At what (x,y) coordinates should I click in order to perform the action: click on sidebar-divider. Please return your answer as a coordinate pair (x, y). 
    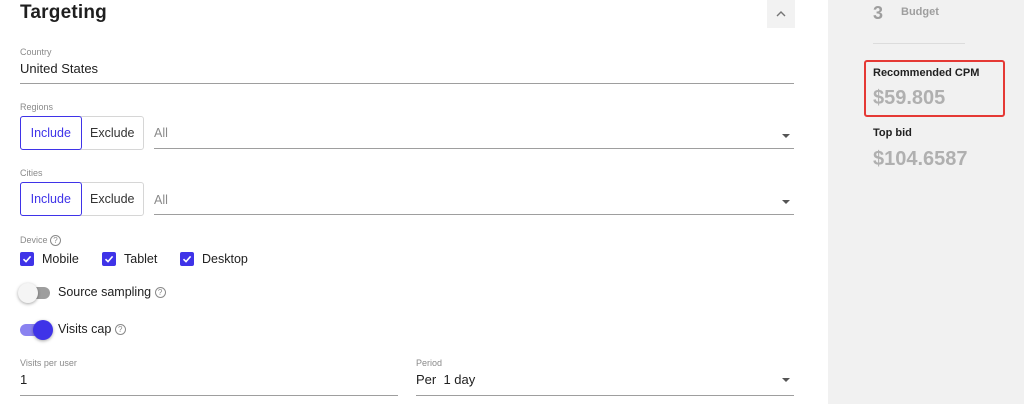
    Looking at the image, I should click on (919, 43).